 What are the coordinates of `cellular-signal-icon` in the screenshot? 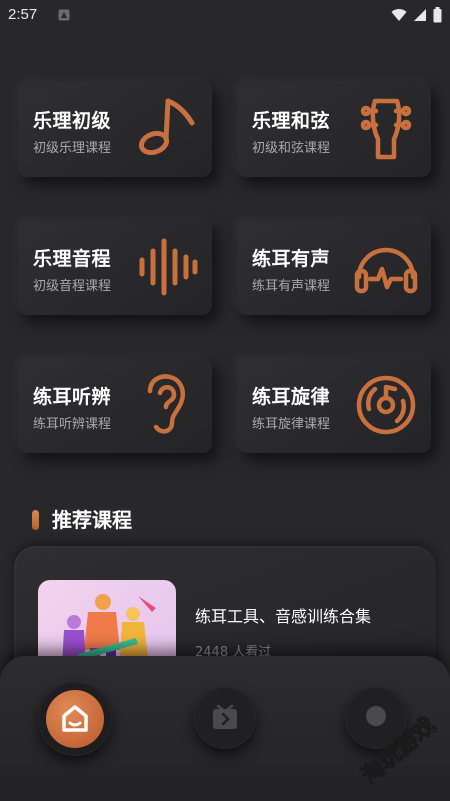 It's located at (420, 15).